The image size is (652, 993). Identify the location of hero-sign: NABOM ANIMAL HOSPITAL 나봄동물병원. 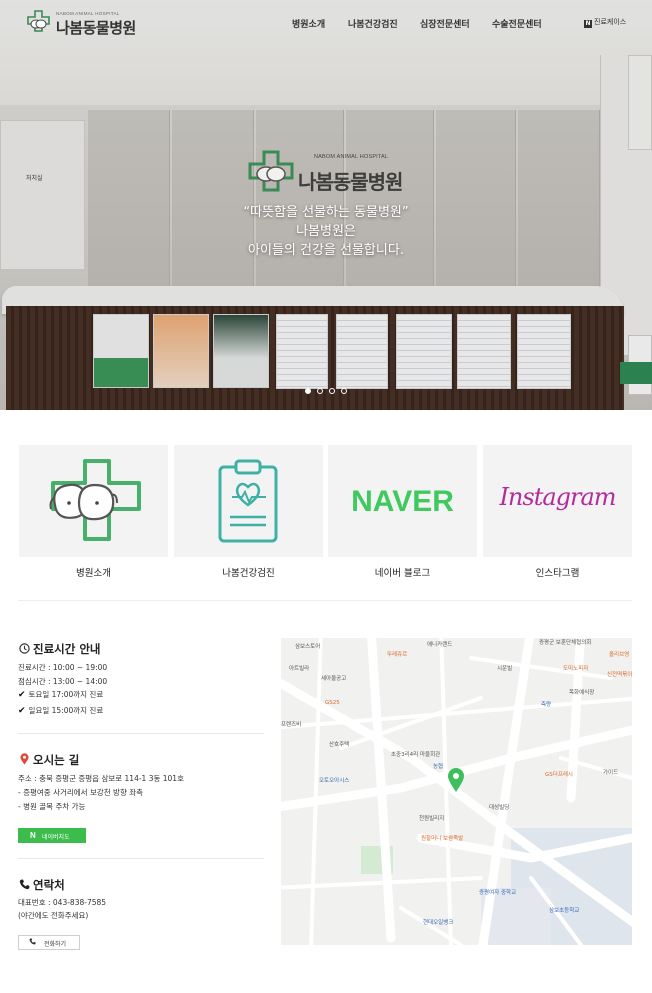
(334, 172).